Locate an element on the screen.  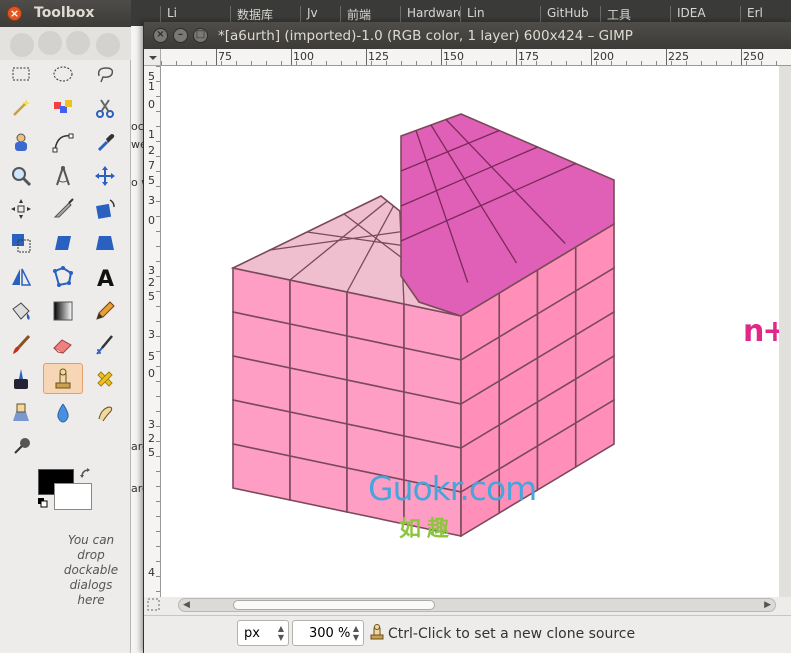
quick-mask-menu-button is located at coordinates (152, 57).